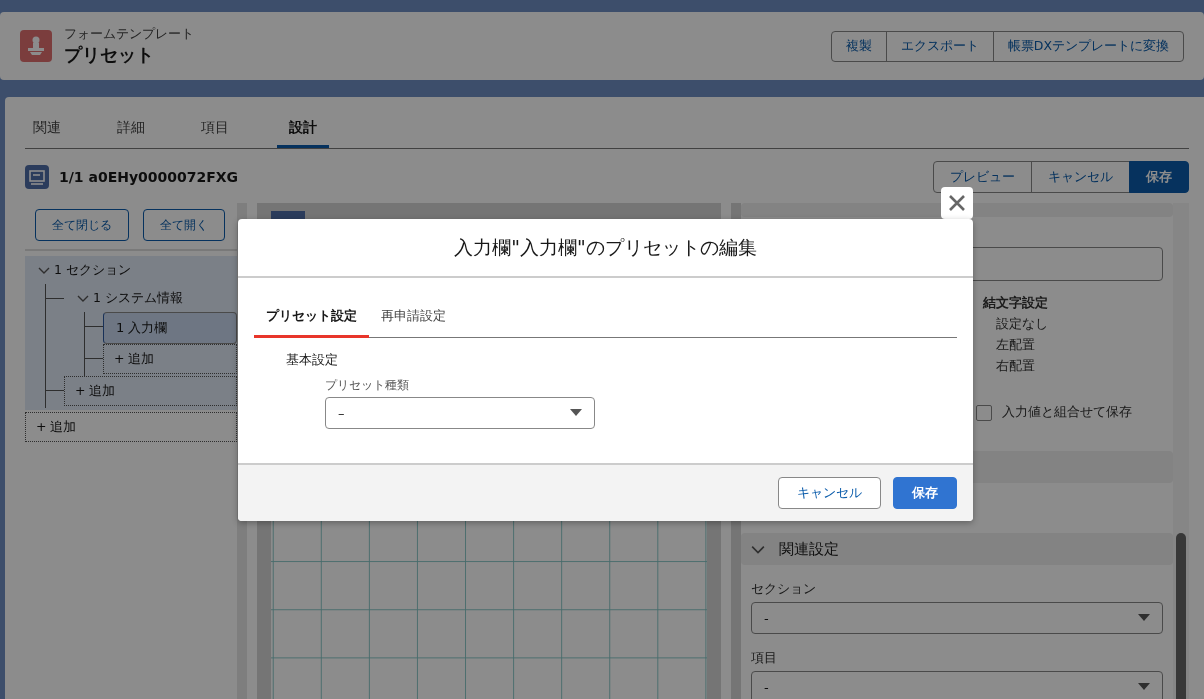  Describe the element at coordinates (1088, 46) in the screenshot. I see `header-action-button: 帳票DXテンプレートに変換` at that location.